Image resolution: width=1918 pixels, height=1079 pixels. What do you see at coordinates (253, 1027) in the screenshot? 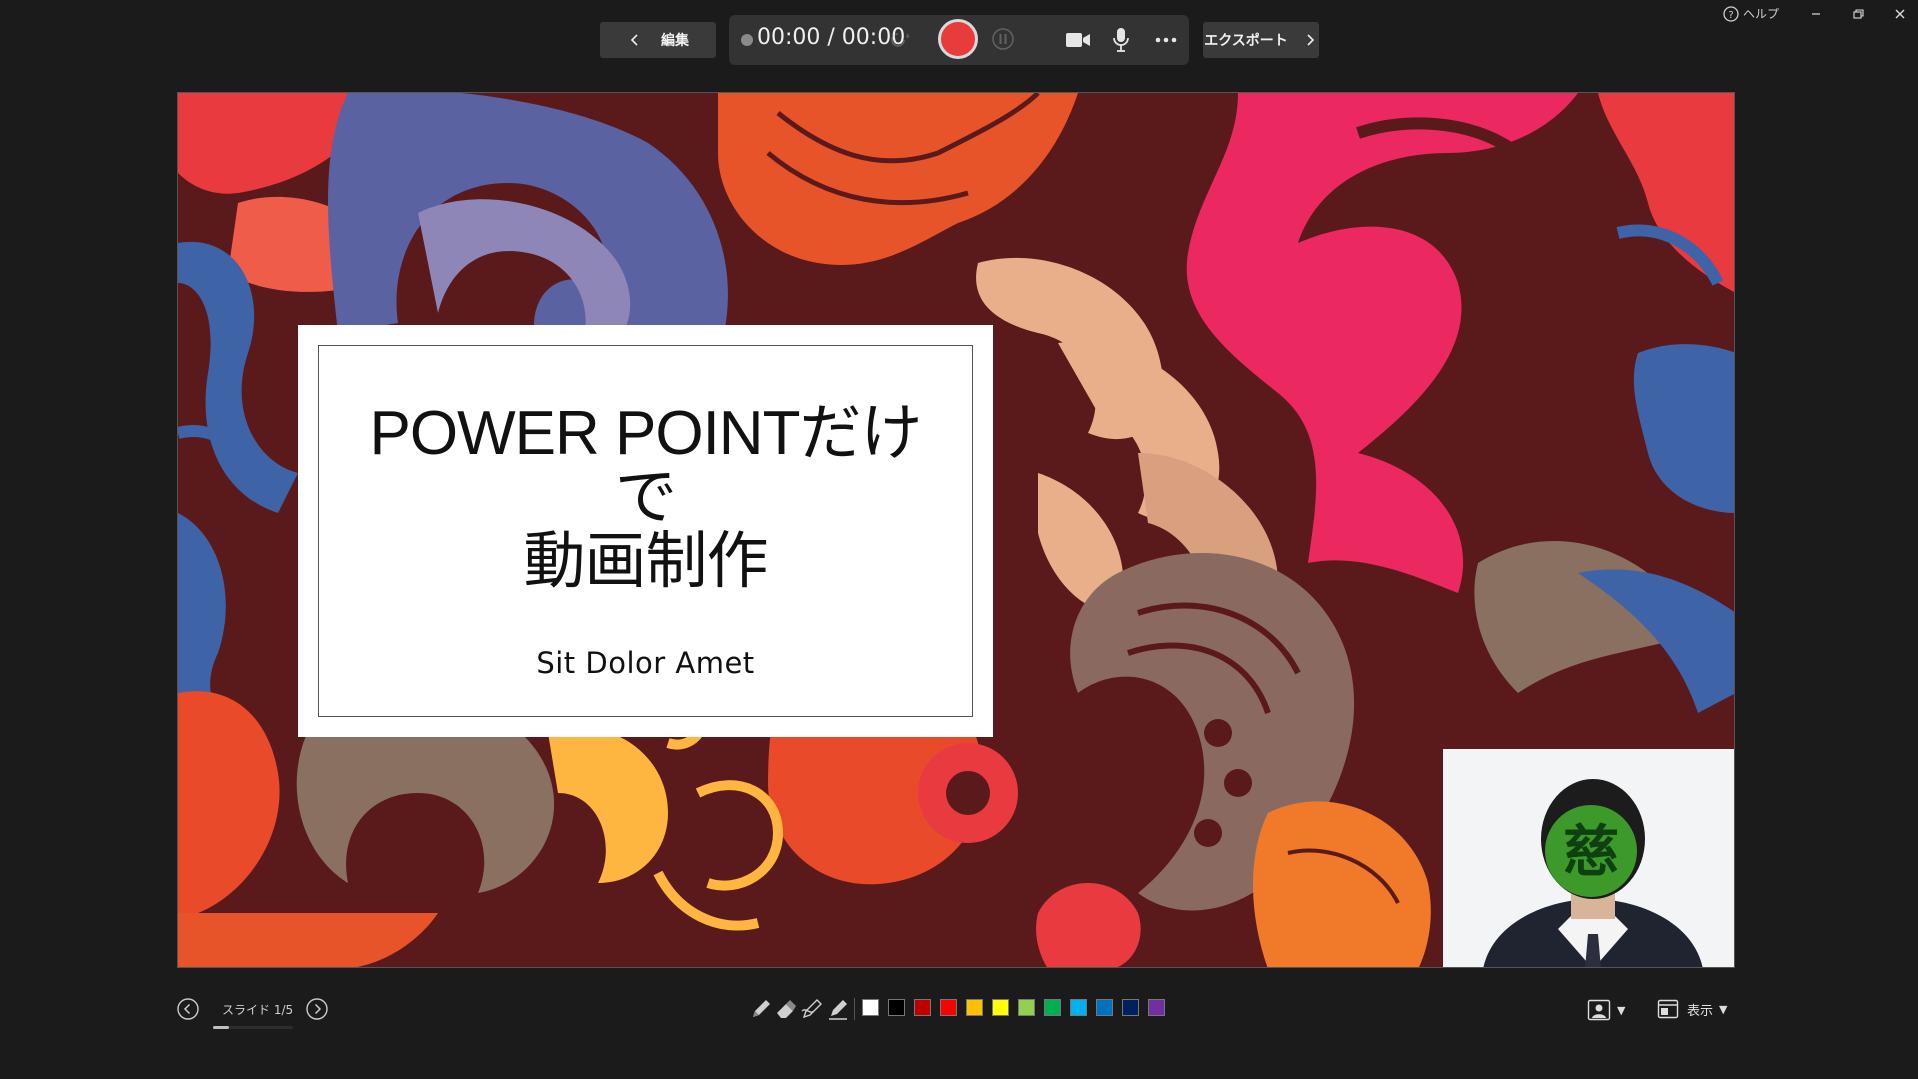
I see `slide-progress-bar` at bounding box center [253, 1027].